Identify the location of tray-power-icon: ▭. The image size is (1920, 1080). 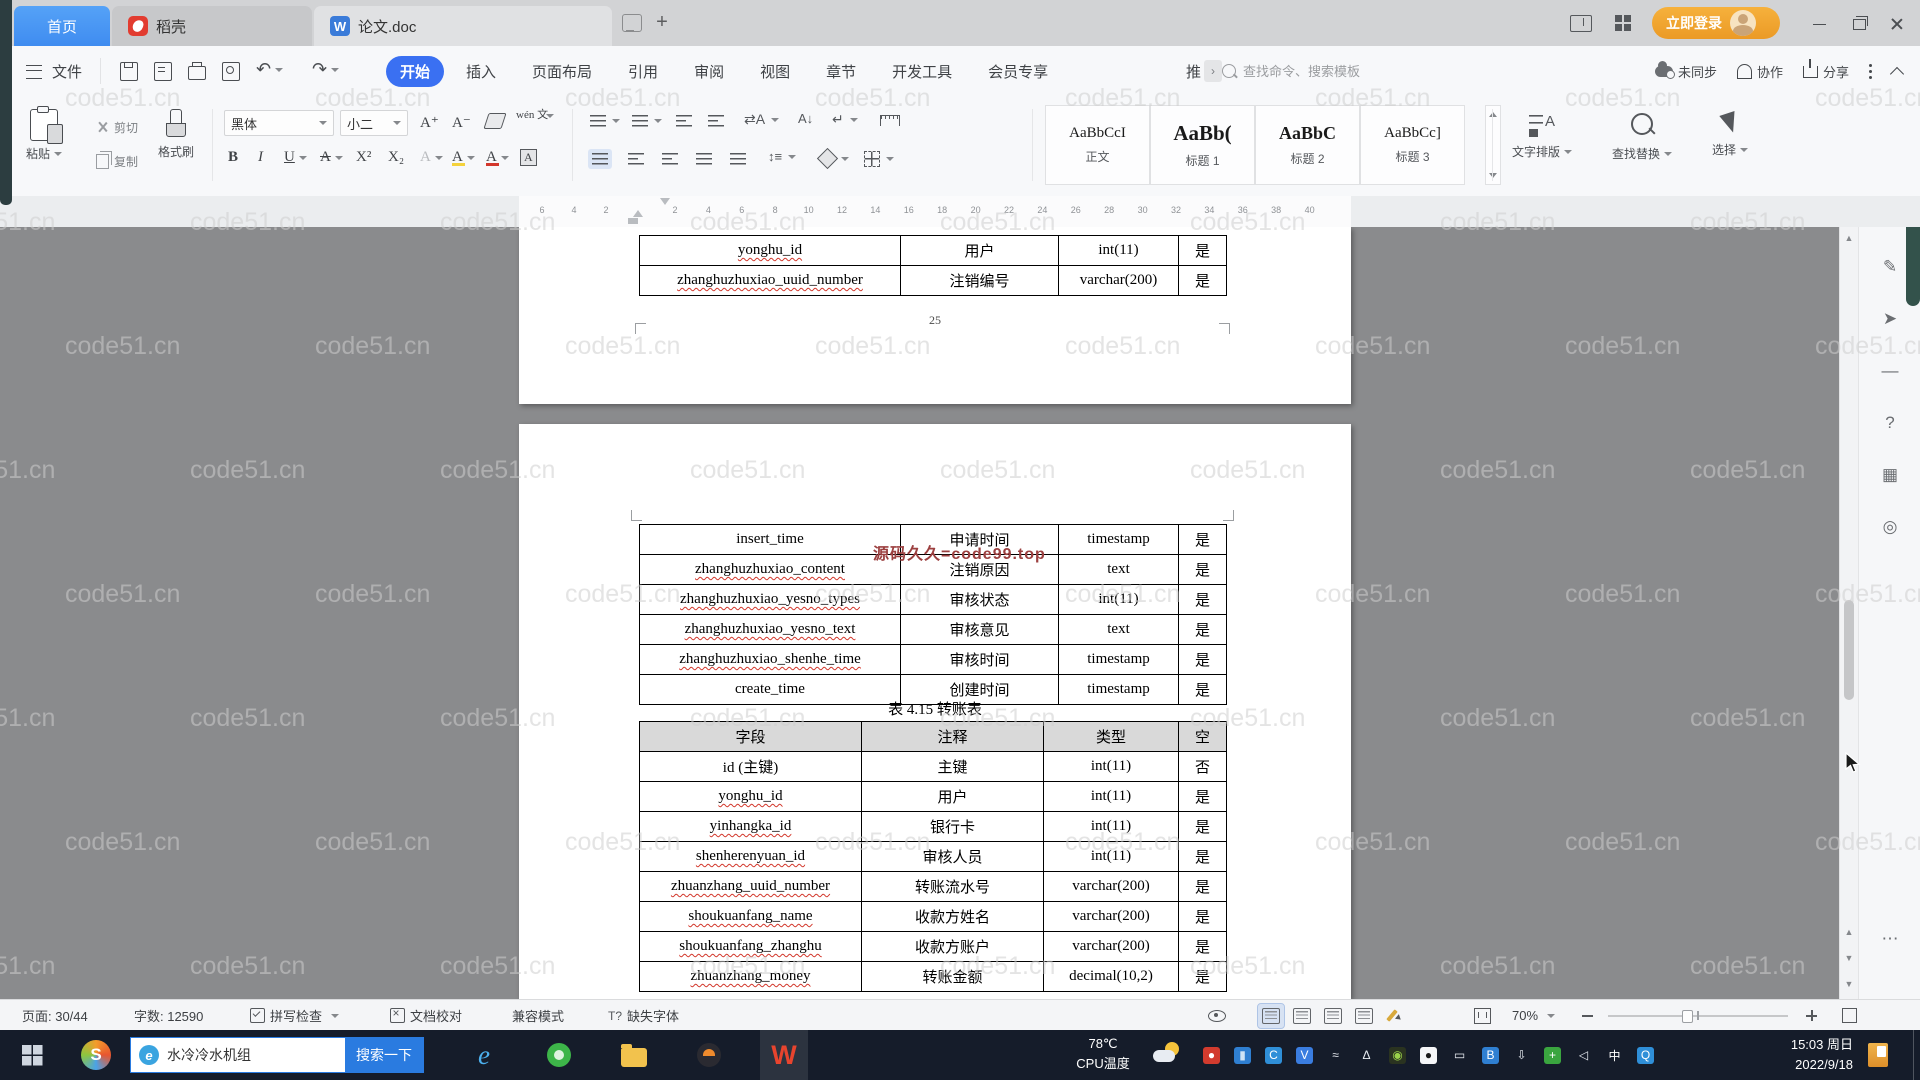
(1459, 1055).